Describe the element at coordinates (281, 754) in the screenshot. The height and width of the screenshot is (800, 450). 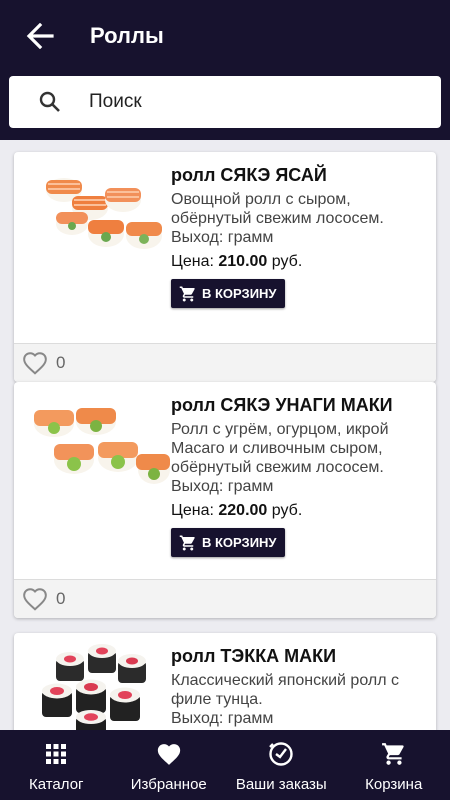
I see `orders-icon` at that location.